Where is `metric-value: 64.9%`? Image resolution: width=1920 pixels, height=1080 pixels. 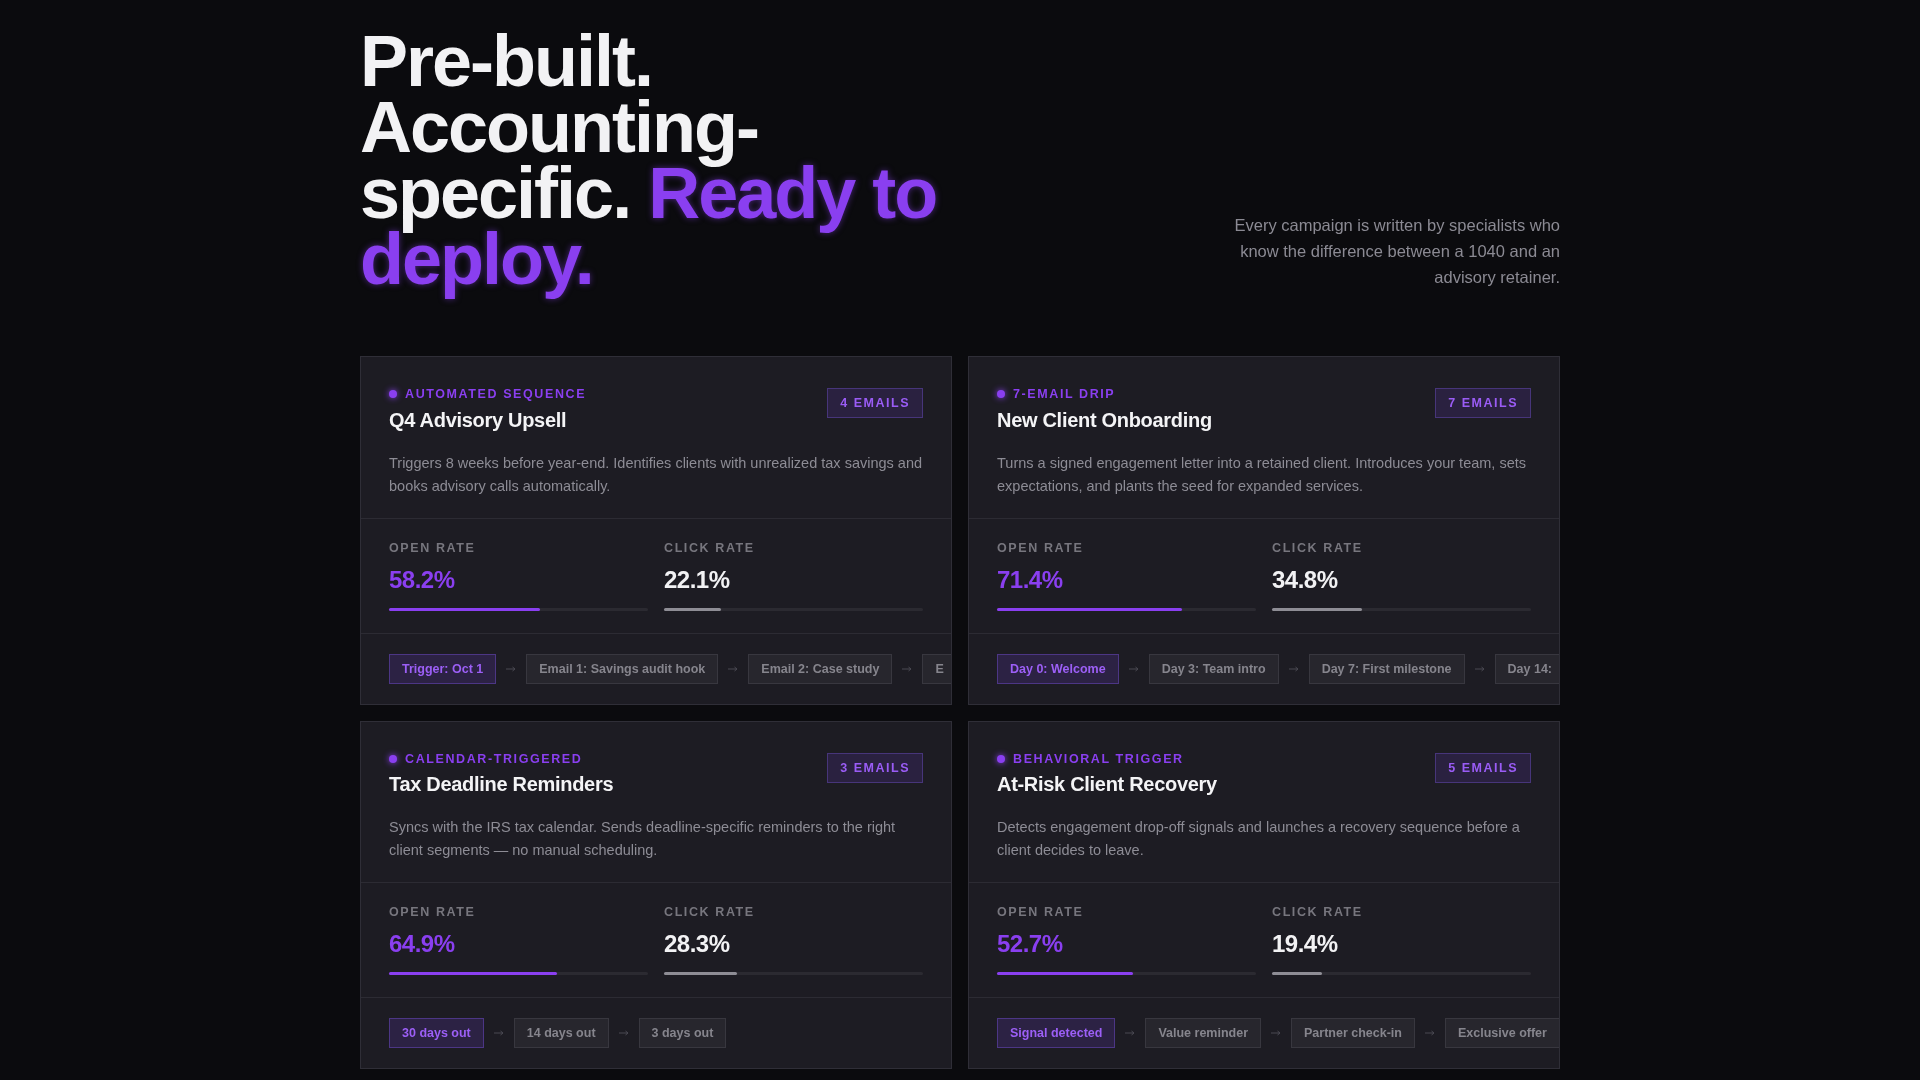 metric-value: 64.9% is located at coordinates (422, 944).